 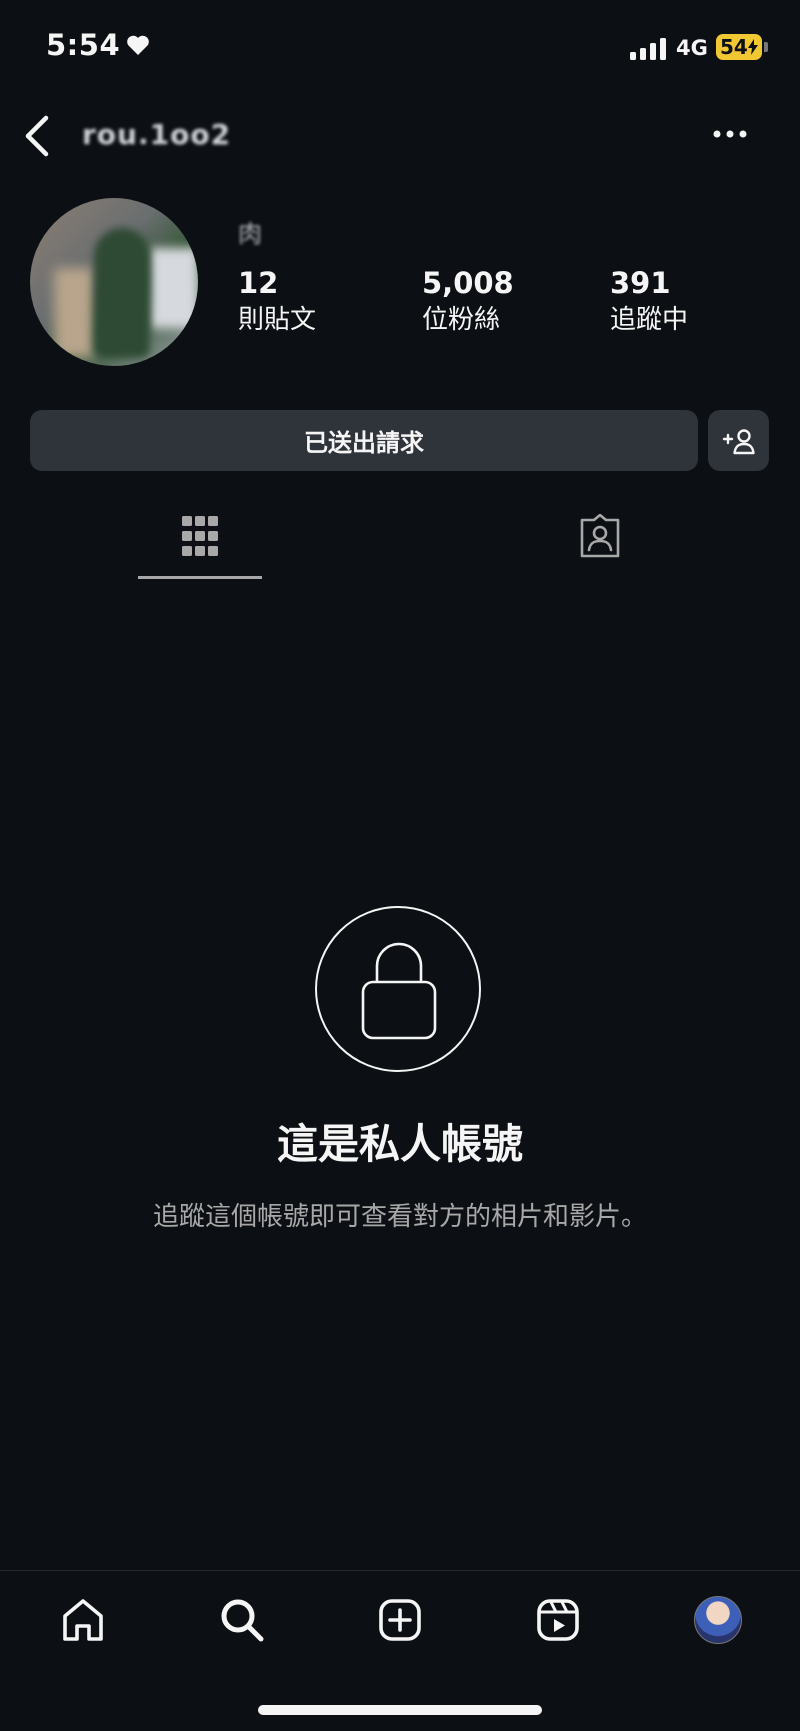 I want to click on network-type: 4G, so click(x=692, y=48).